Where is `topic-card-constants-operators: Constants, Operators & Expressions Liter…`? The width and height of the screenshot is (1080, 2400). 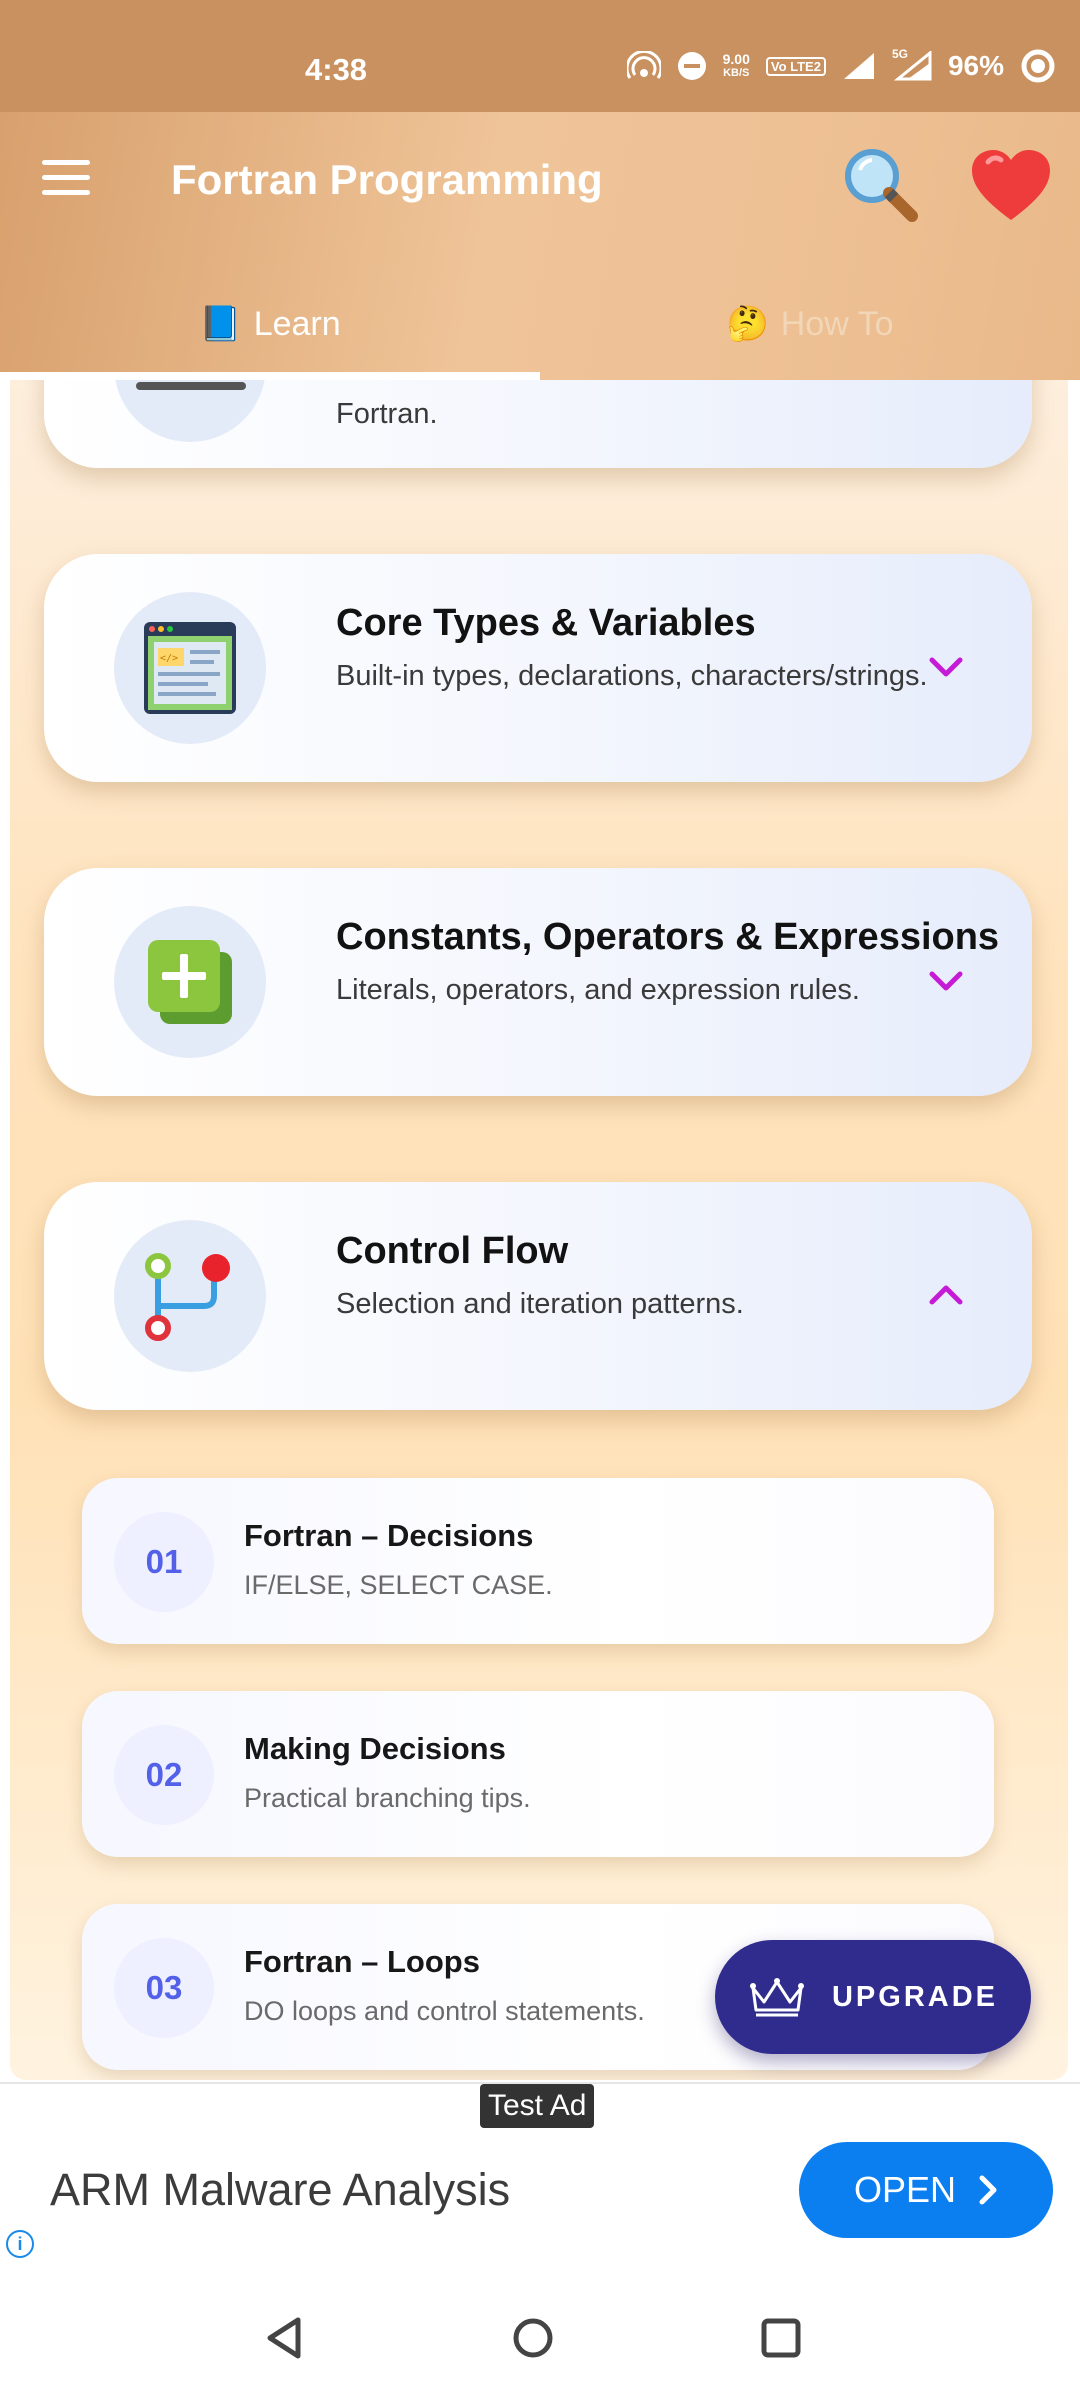 topic-card-constants-operators: Constants, Operators & Expressions Liter… is located at coordinates (538, 982).